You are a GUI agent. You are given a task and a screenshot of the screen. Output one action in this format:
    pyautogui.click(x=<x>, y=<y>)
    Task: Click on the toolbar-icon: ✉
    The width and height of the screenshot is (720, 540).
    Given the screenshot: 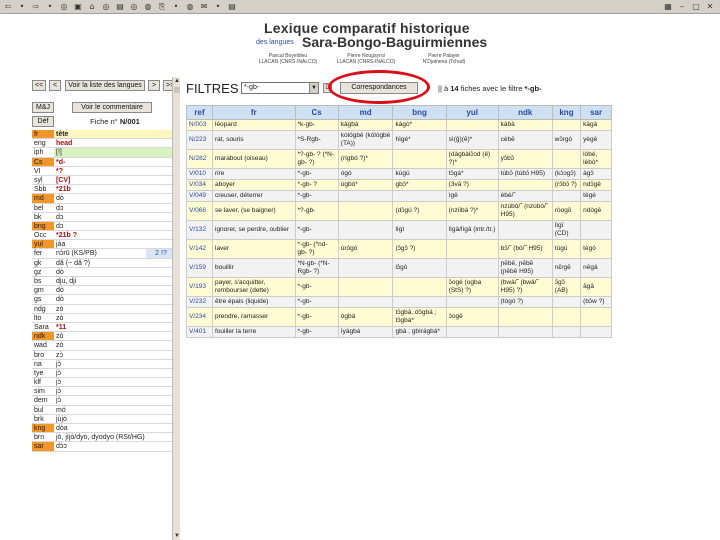 What is the action you would take?
    pyautogui.click(x=204, y=6)
    